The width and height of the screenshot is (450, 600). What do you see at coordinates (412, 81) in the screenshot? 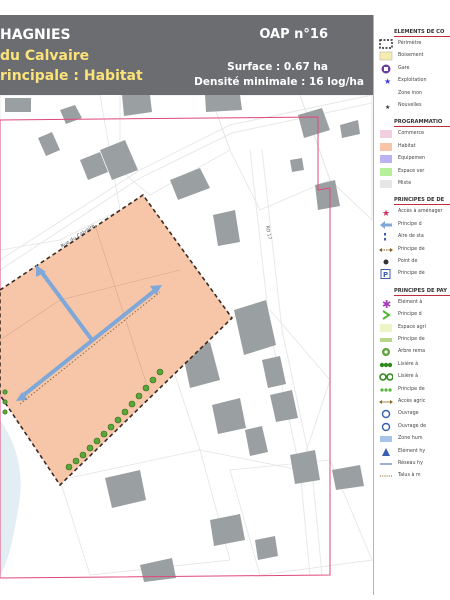
I see `legend-item-label: Exploitation` at bounding box center [412, 81].